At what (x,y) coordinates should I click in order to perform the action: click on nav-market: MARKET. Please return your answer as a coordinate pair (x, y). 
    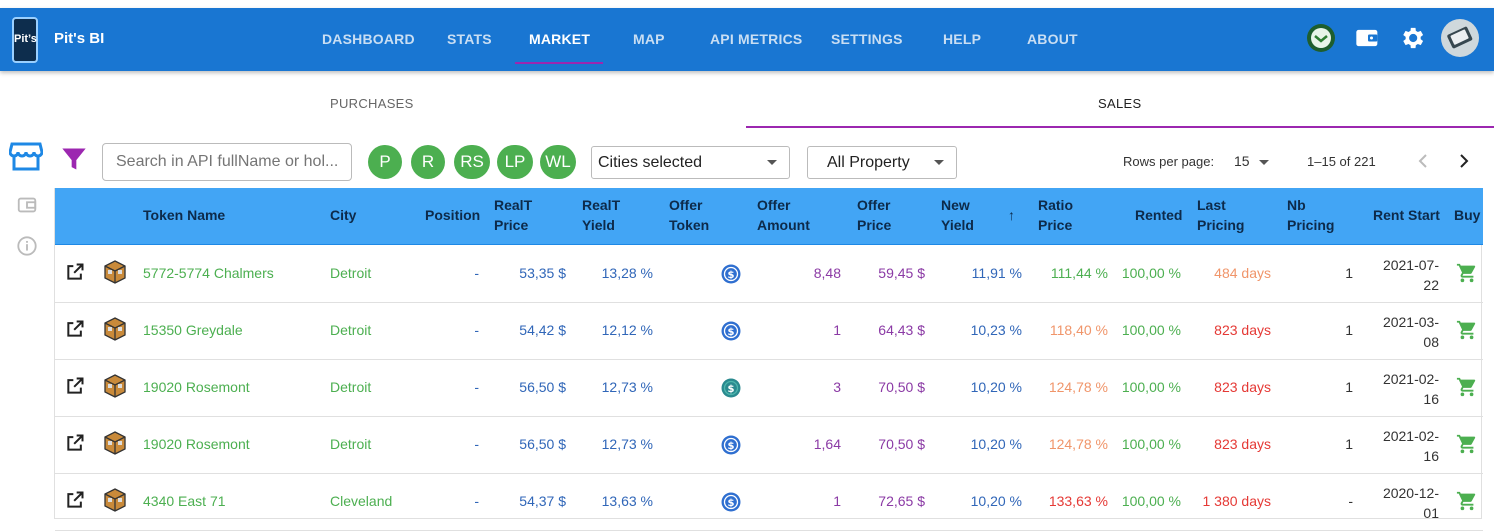
    Looking at the image, I should click on (559, 39).